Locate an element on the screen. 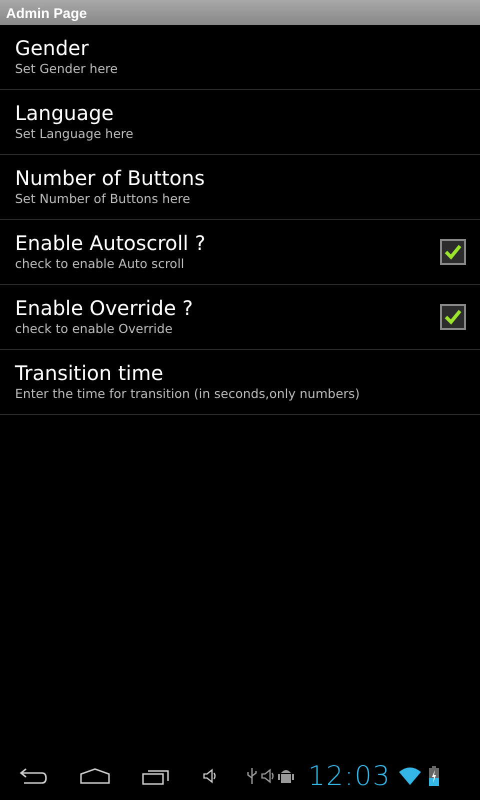 The height and width of the screenshot is (800, 480). wifi-icon is located at coordinates (409, 776).